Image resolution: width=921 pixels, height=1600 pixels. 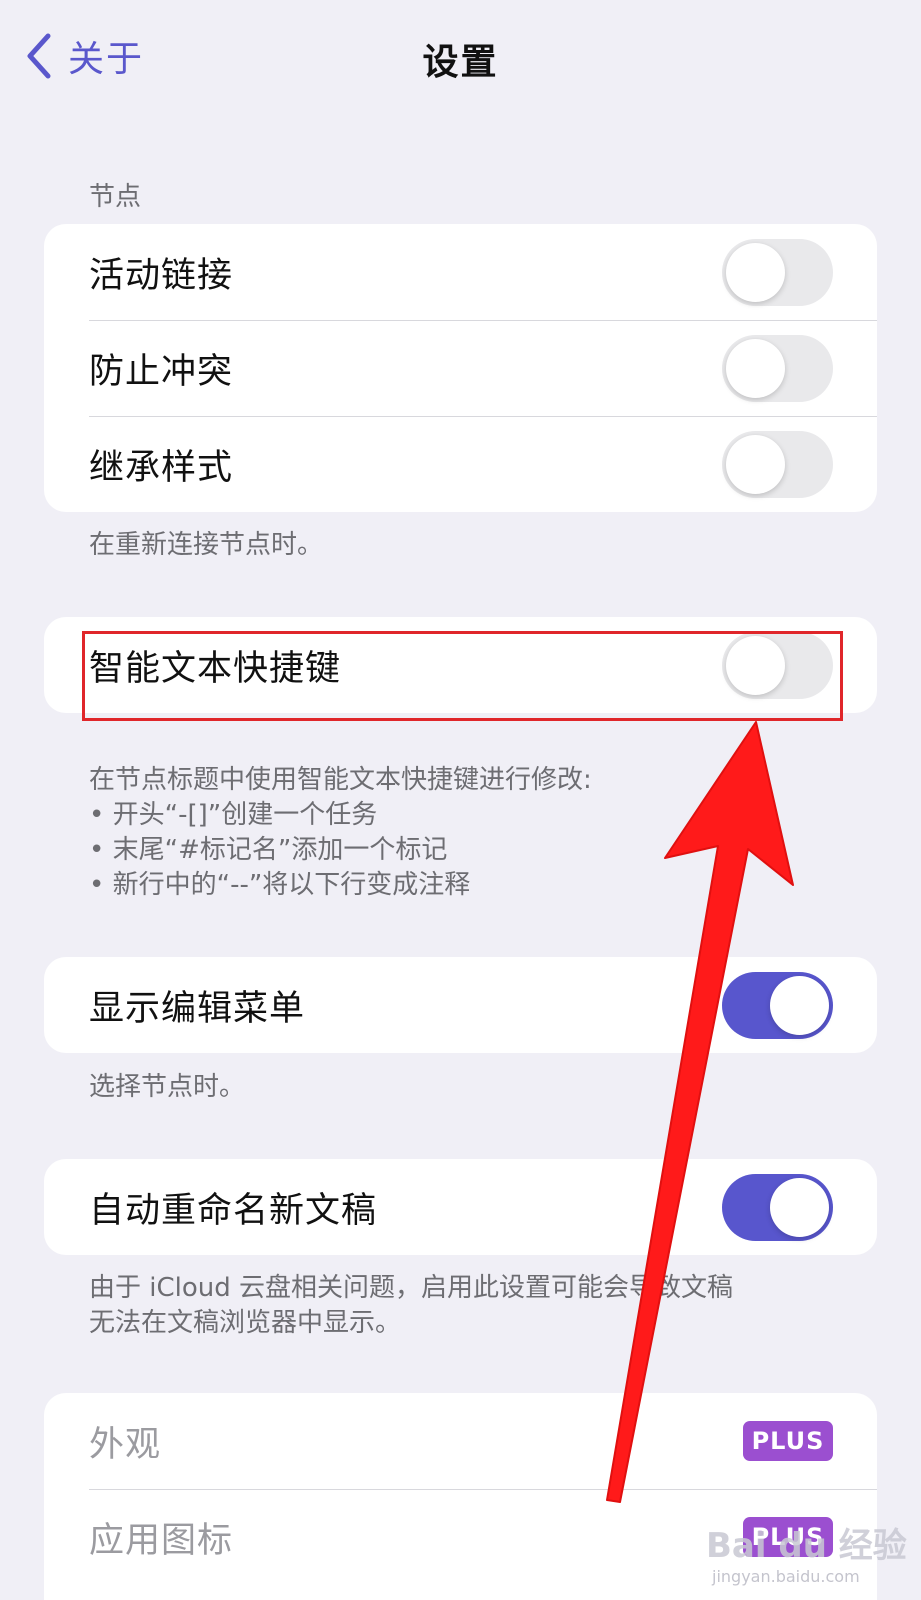 I want to click on row-label: 活动链接, so click(x=161, y=275).